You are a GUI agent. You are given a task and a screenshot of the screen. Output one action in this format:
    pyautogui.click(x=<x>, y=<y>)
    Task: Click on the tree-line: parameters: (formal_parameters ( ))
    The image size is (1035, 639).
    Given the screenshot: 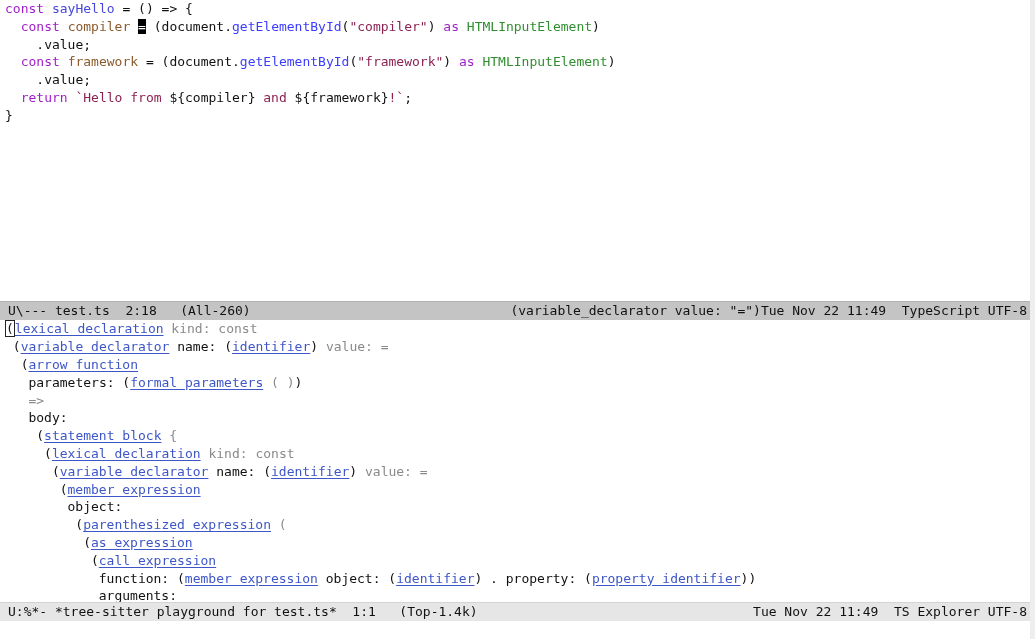 What is the action you would take?
    pyautogui.click(x=166, y=382)
    